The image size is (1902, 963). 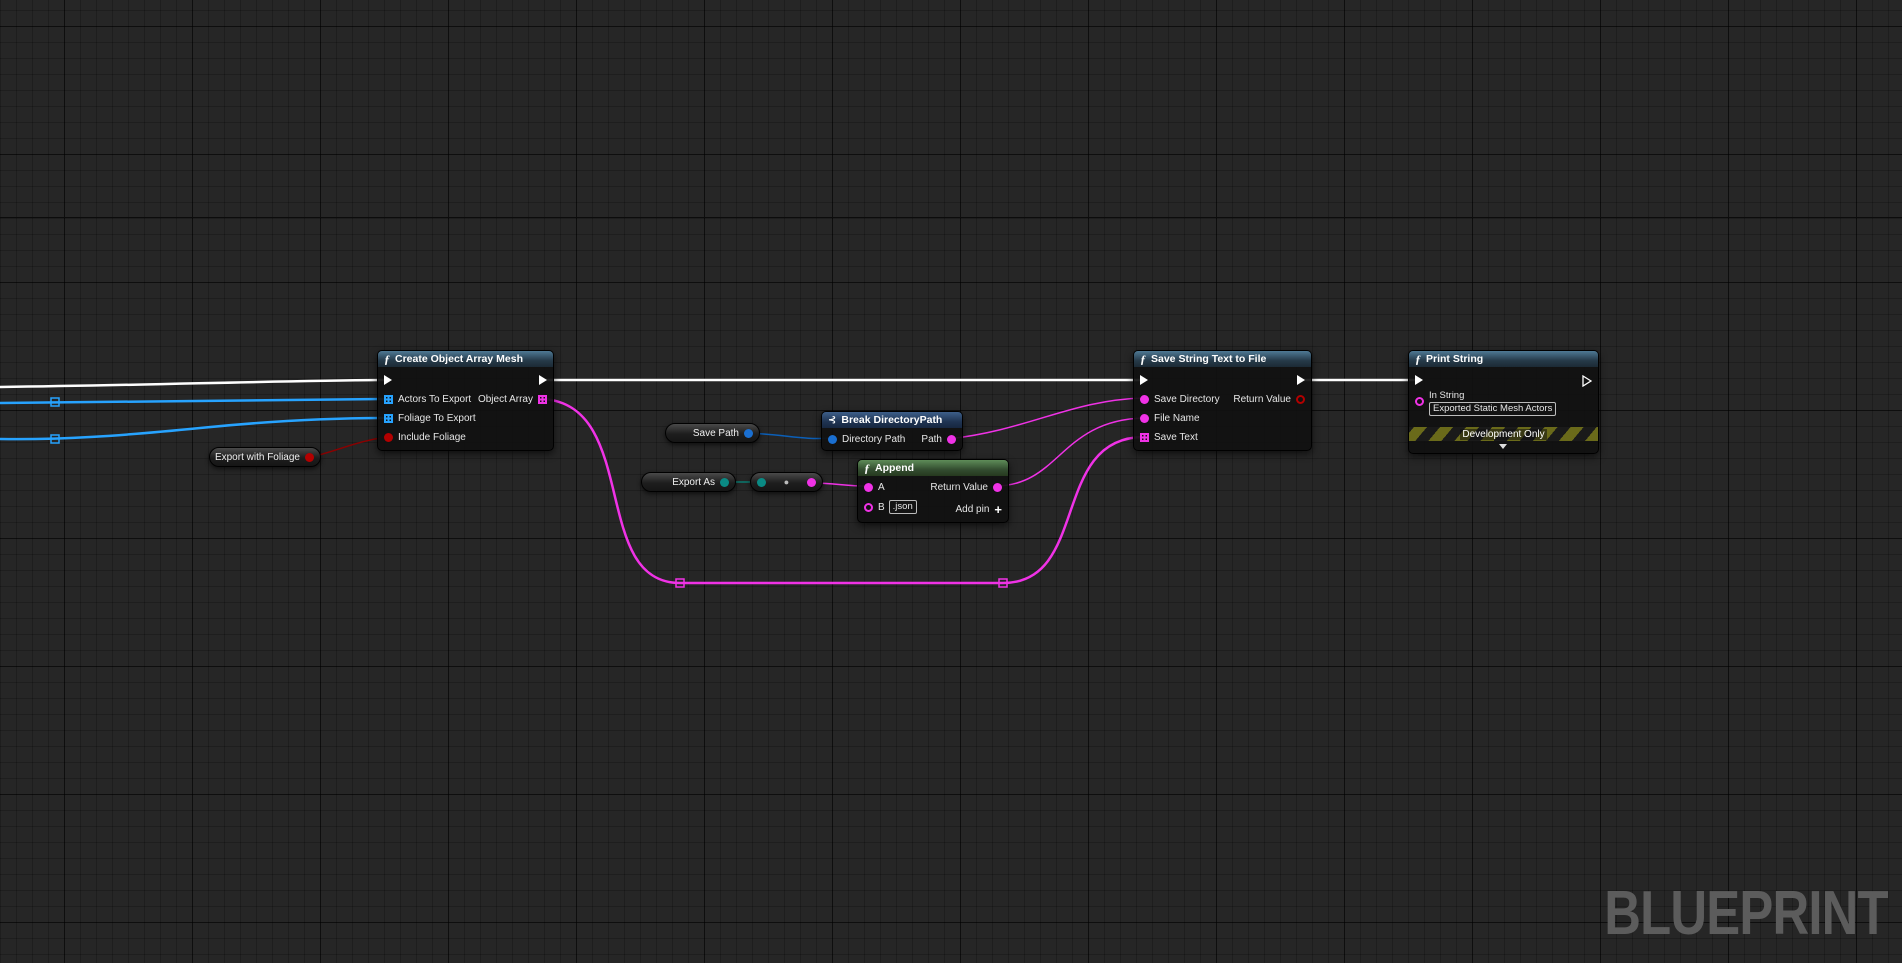 What do you see at coordinates (194, 428) in the screenshot?
I see `foliage-wire` at bounding box center [194, 428].